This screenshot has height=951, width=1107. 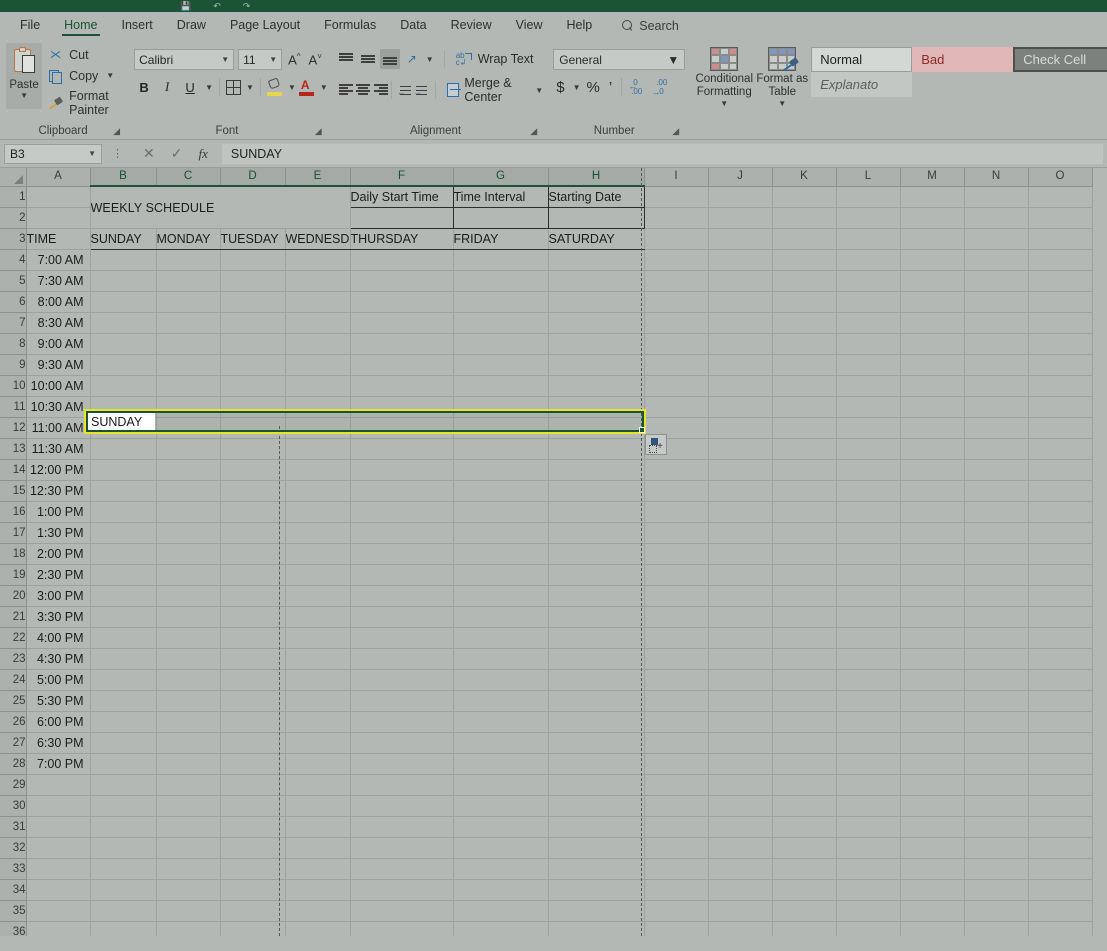 I want to click on clipboard-dialog-launcher: ◢, so click(x=117, y=131).